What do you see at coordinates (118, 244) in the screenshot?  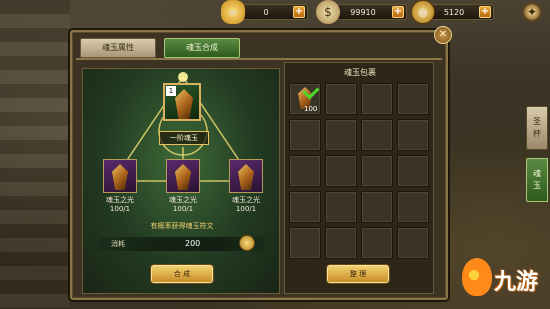 I see `cost-label: 消耗` at bounding box center [118, 244].